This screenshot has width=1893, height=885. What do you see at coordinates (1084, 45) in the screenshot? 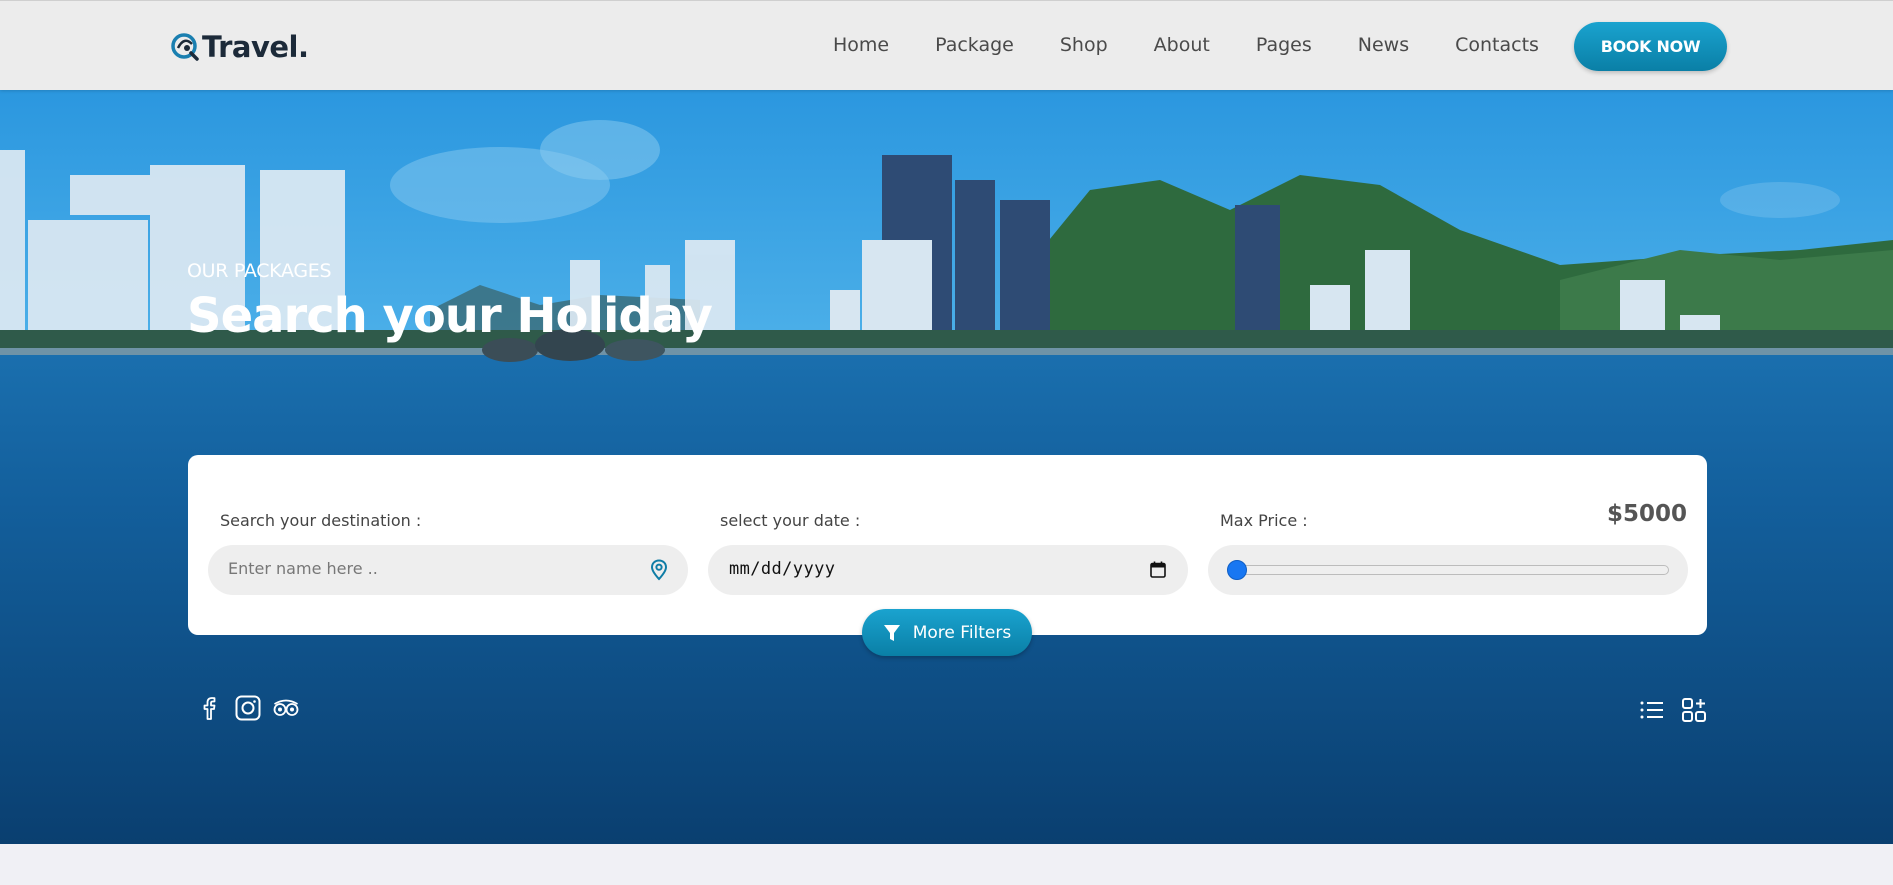
I see `nav-shop: Shop` at bounding box center [1084, 45].